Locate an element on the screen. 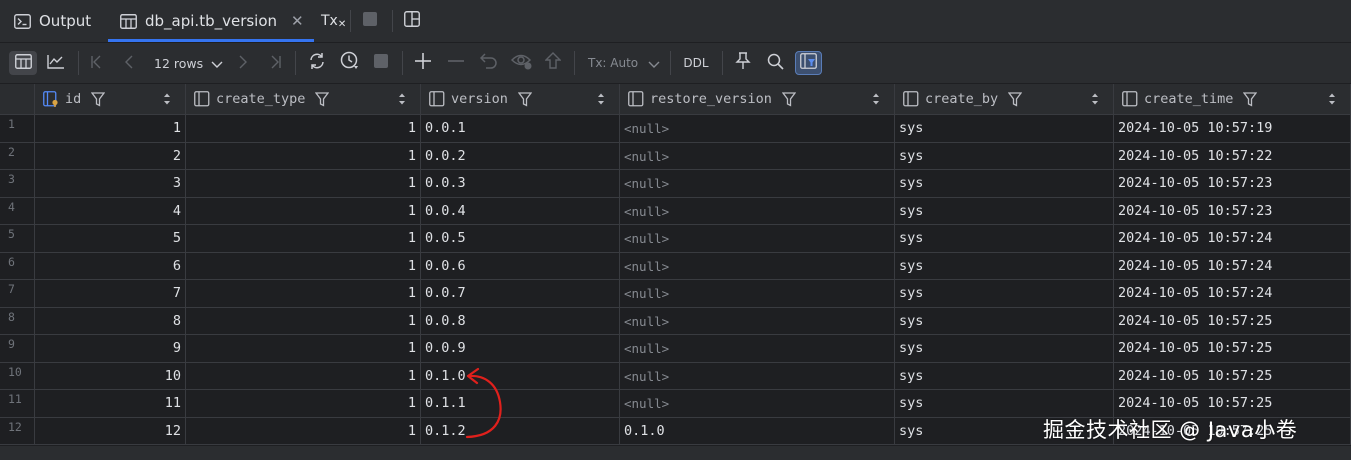 This screenshot has width=1351, height=460. cell-id: 8 is located at coordinates (110, 321).